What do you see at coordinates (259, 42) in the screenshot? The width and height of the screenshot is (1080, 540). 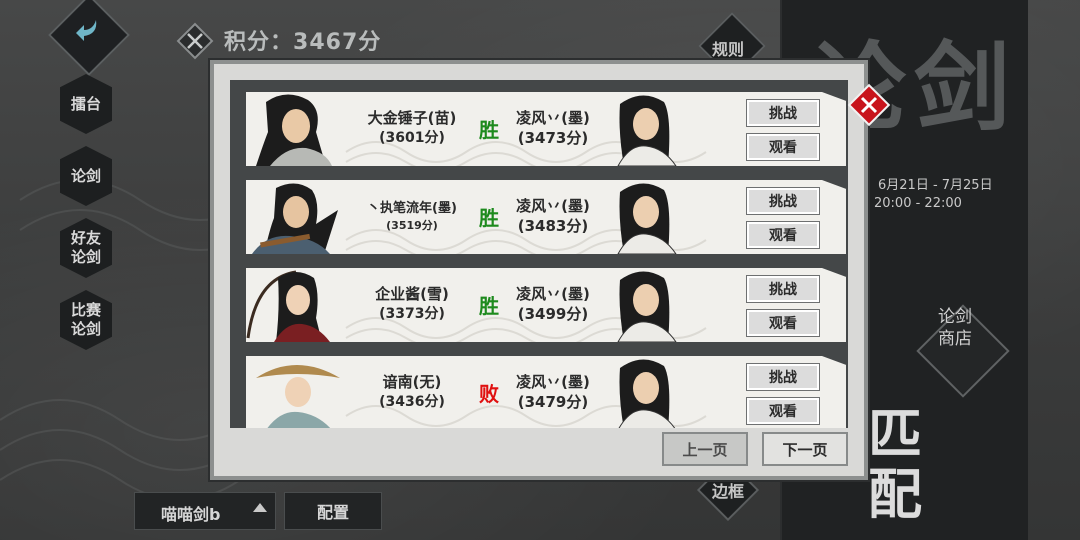 I see `score-label: 积分：` at bounding box center [259, 42].